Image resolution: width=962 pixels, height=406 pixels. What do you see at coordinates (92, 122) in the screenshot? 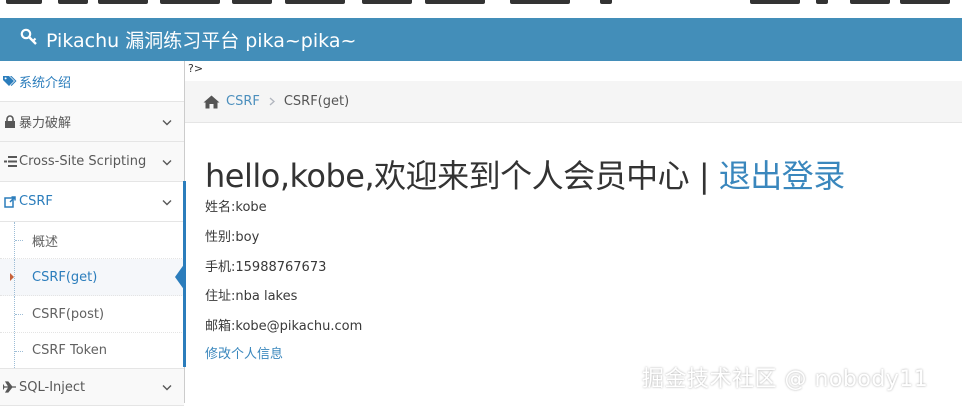
I see `sidebar-item-bruteforce: 暴力破解` at bounding box center [92, 122].